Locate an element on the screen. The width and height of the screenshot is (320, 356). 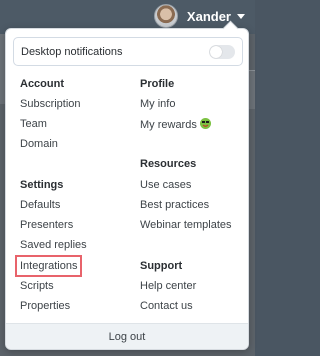
menu-item-presenters: Presenters is located at coordinates (46, 225).